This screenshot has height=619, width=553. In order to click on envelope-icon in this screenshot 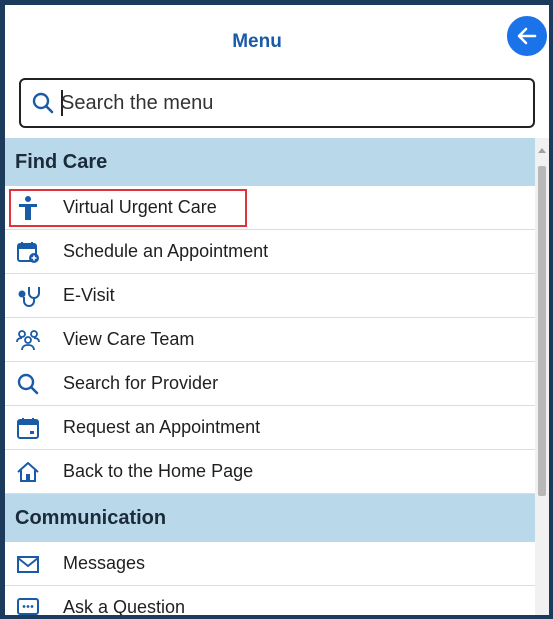, I will do `click(28, 564)`.